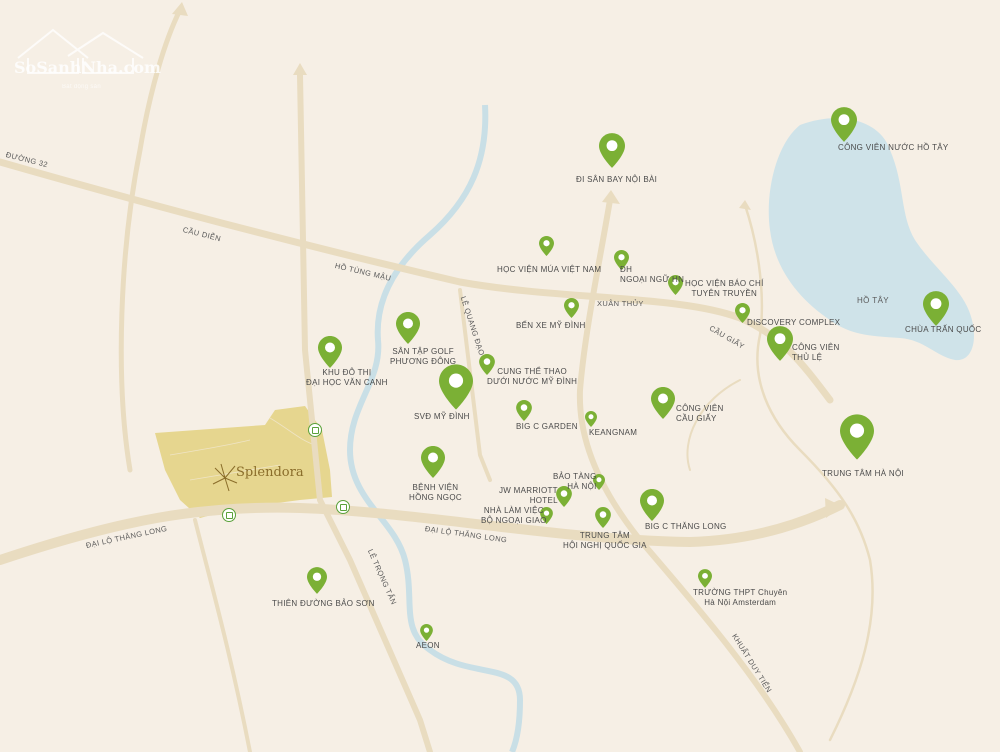  What do you see at coordinates (270, 472) in the screenshot?
I see `project-name: Splendora` at bounding box center [270, 472].